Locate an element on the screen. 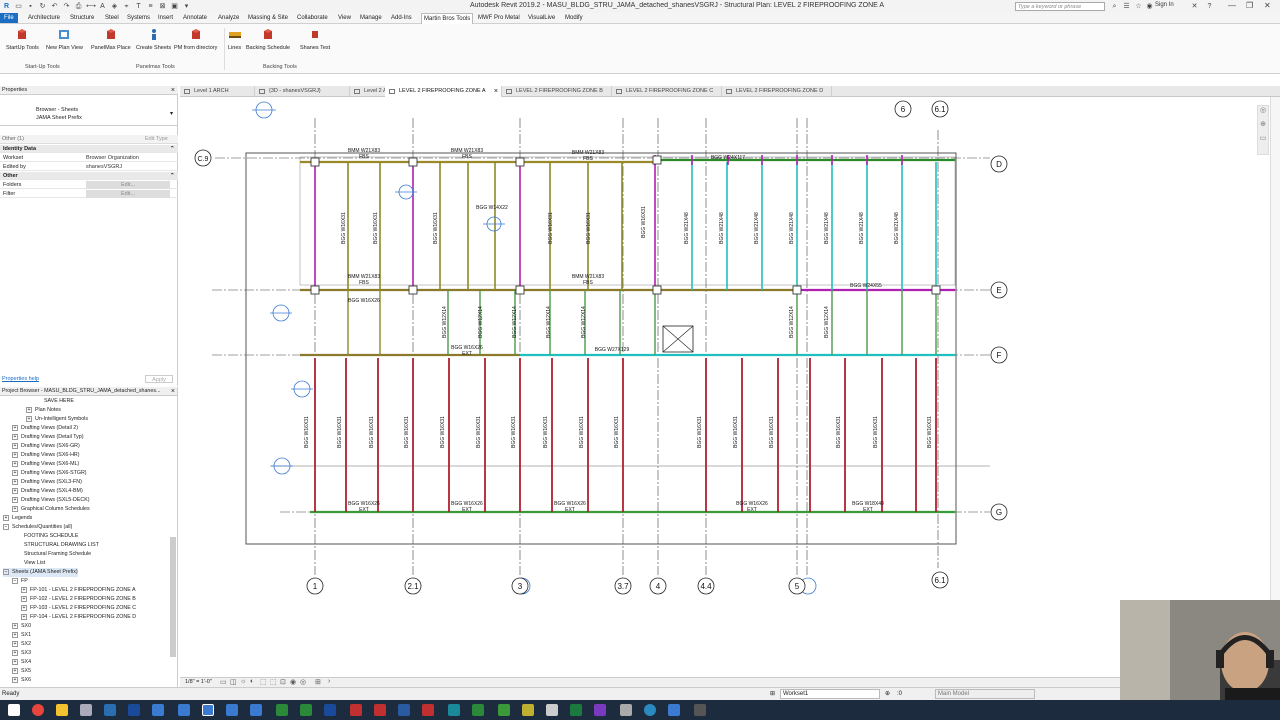  tab-systems: Systems is located at coordinates (138, 18).